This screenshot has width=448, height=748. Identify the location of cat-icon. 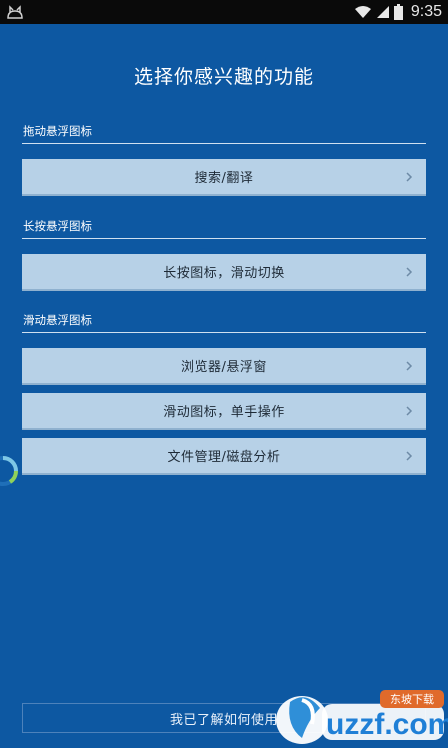
(15, 12).